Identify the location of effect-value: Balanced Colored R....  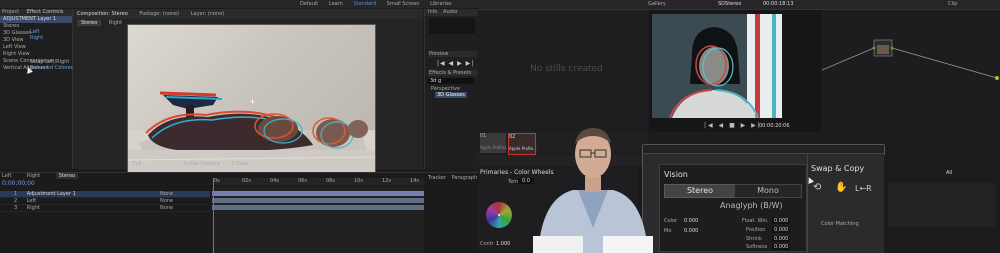
(57, 68).